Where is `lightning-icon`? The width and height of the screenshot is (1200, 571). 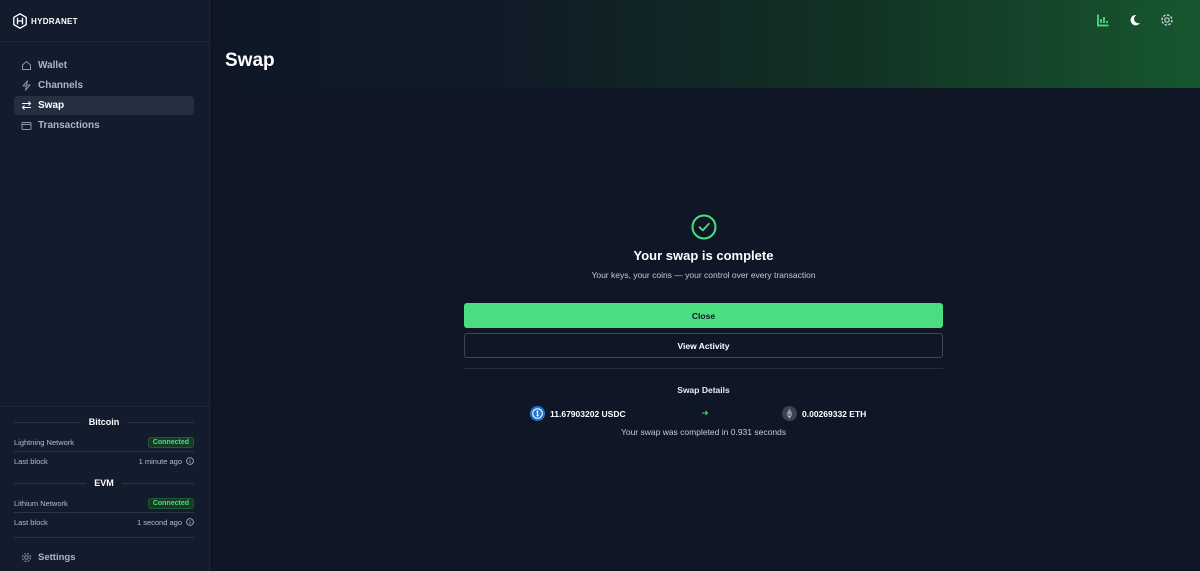 lightning-icon is located at coordinates (26, 85).